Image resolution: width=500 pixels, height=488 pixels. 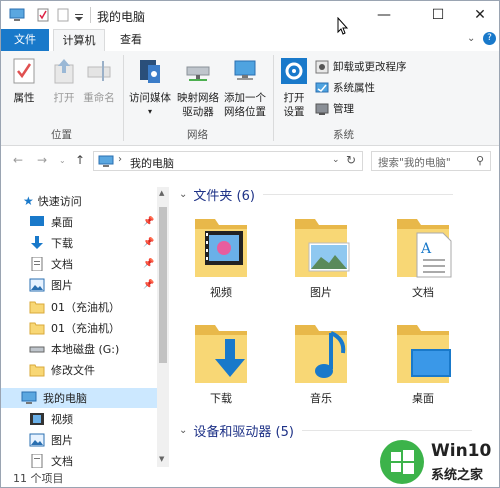 I want to click on settings-gear-icon, so click(x=294, y=71).